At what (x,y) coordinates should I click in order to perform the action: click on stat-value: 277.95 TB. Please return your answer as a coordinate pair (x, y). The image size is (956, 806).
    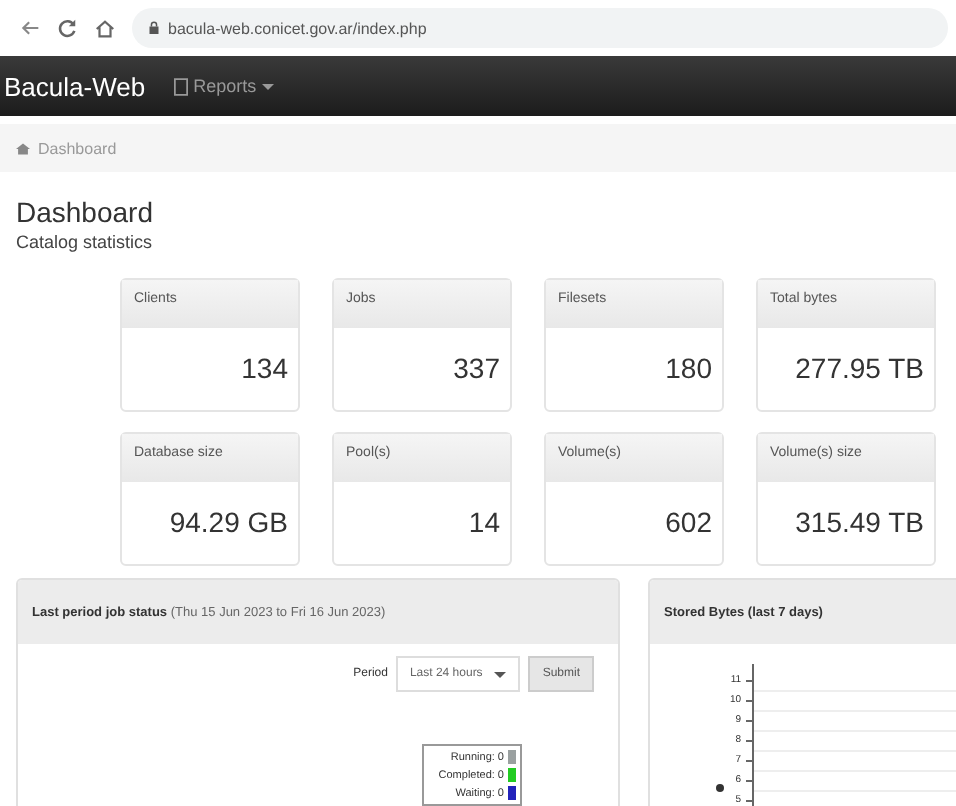
    Looking at the image, I should click on (859, 369).